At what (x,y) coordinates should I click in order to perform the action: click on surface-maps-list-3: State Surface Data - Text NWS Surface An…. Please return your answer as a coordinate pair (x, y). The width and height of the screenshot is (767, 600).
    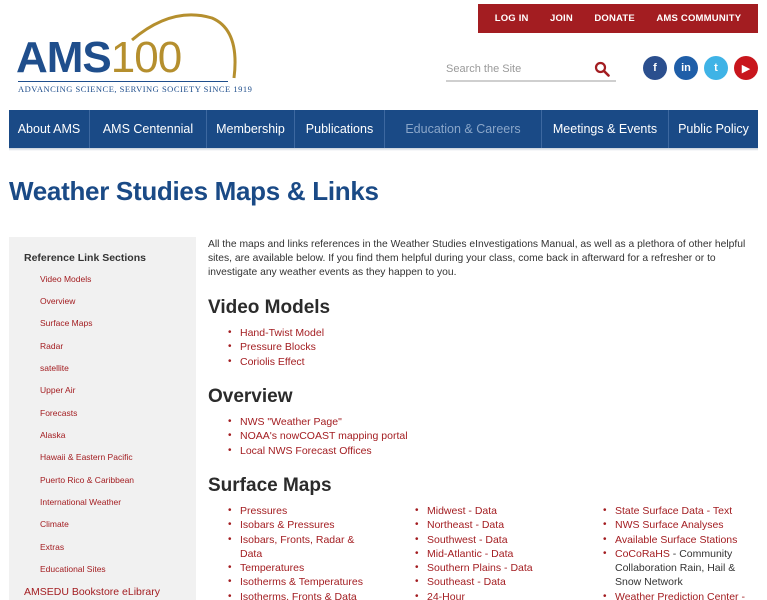
    Looking at the image, I should click on (678, 552).